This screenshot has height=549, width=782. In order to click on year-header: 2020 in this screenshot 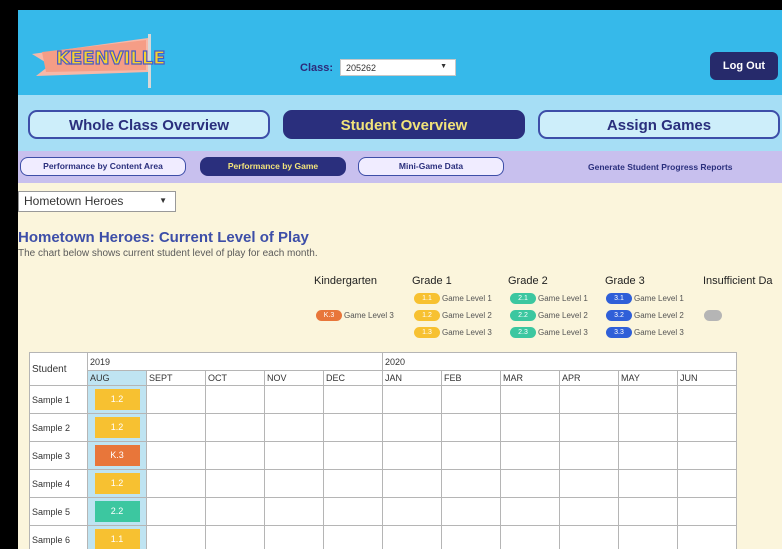, I will do `click(559, 361)`.